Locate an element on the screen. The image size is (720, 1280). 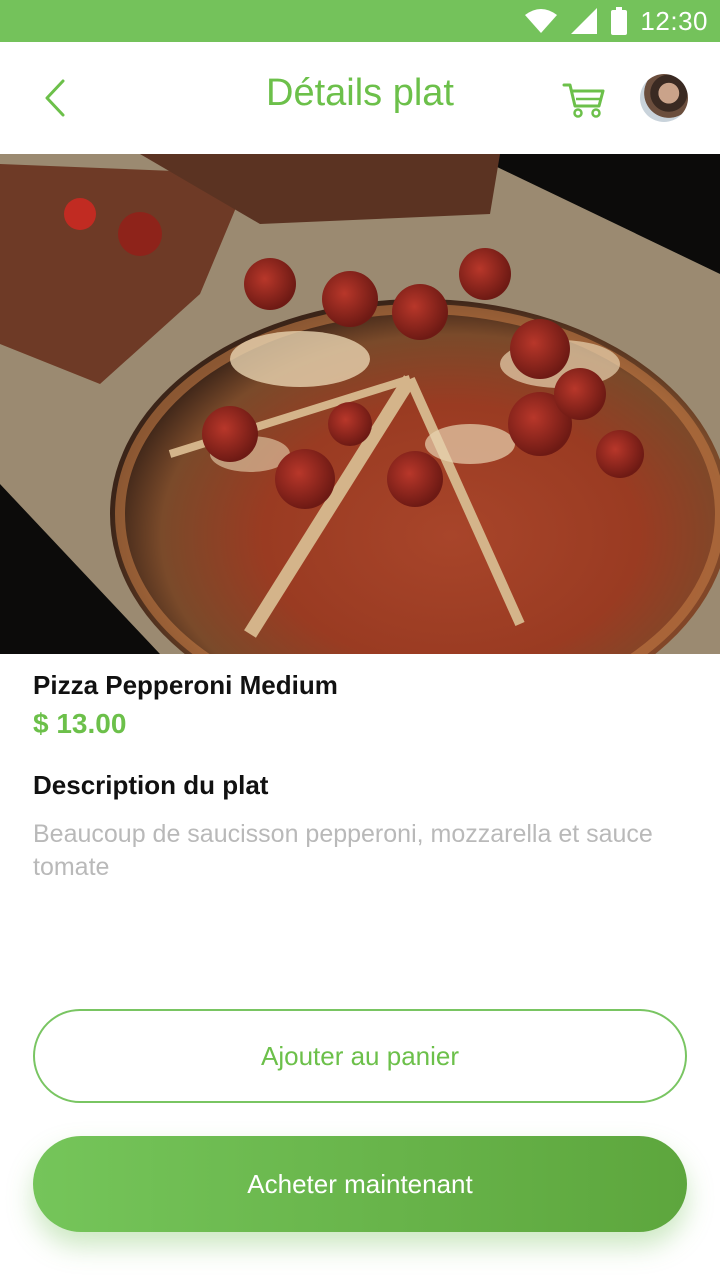
avatar is located at coordinates (664, 98).